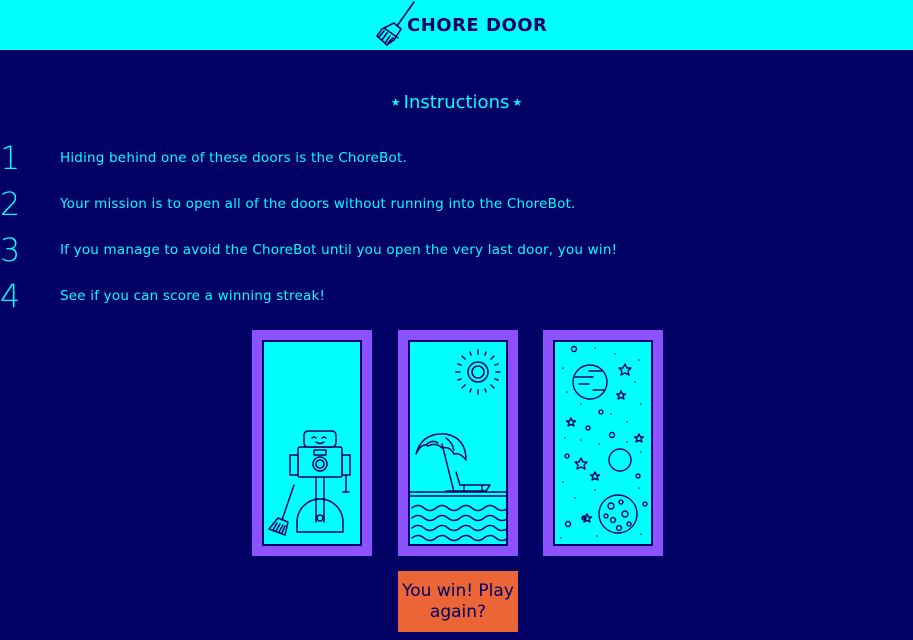 This screenshot has width=913, height=640. What do you see at coordinates (458, 601) in the screenshot?
I see `play-again-button: You win! Play again?` at bounding box center [458, 601].